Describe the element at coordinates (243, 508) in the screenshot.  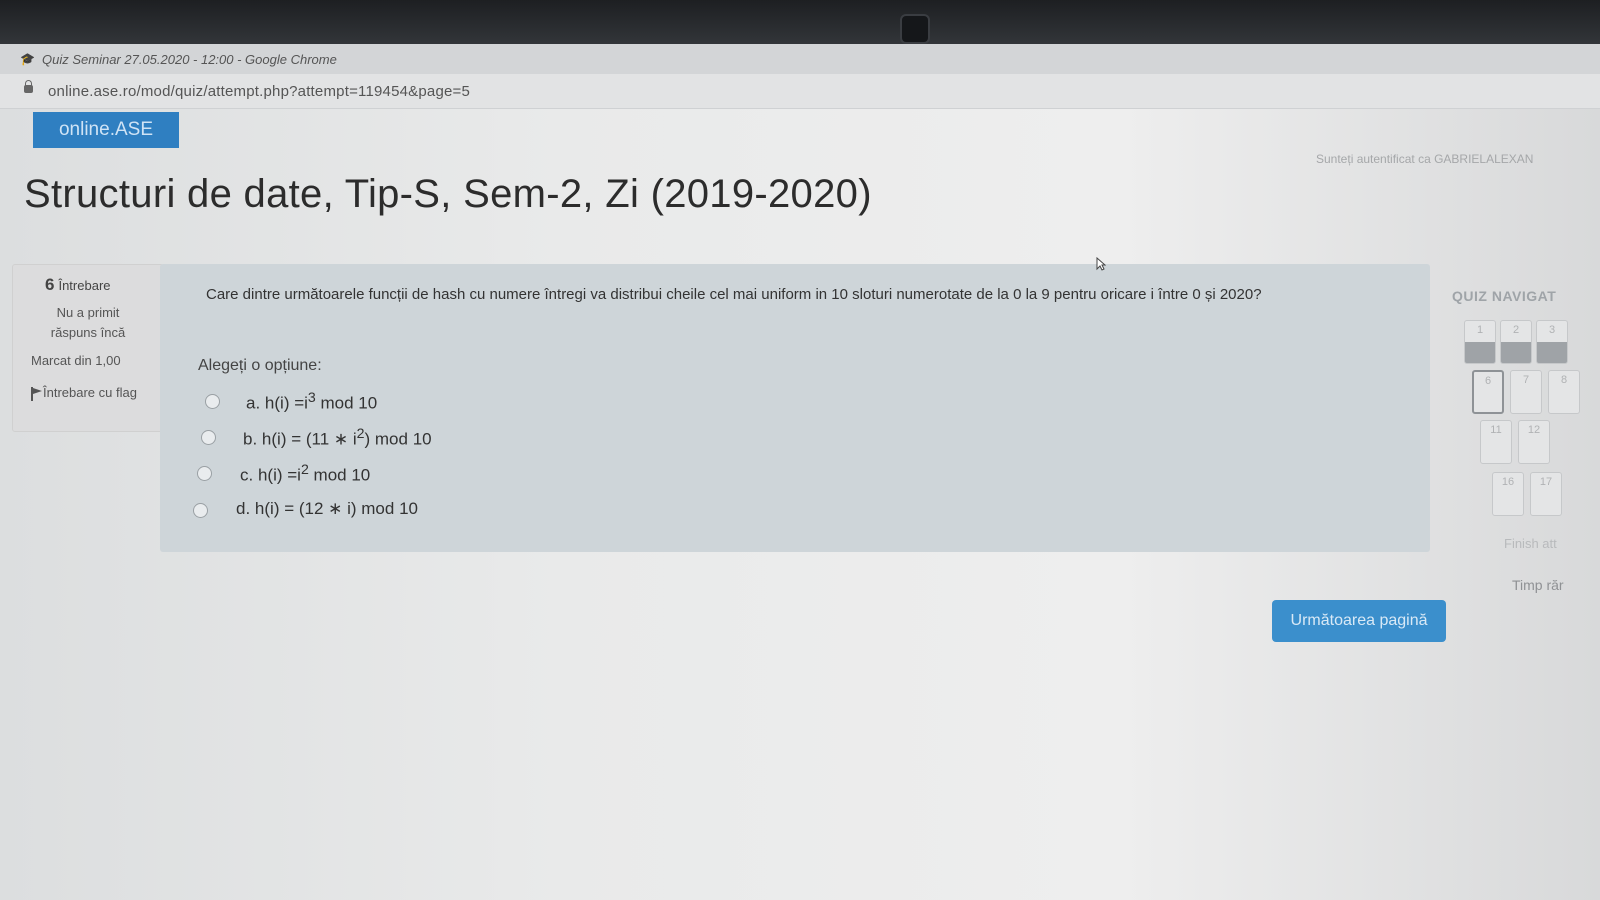
I see `option-letter: d.` at that location.